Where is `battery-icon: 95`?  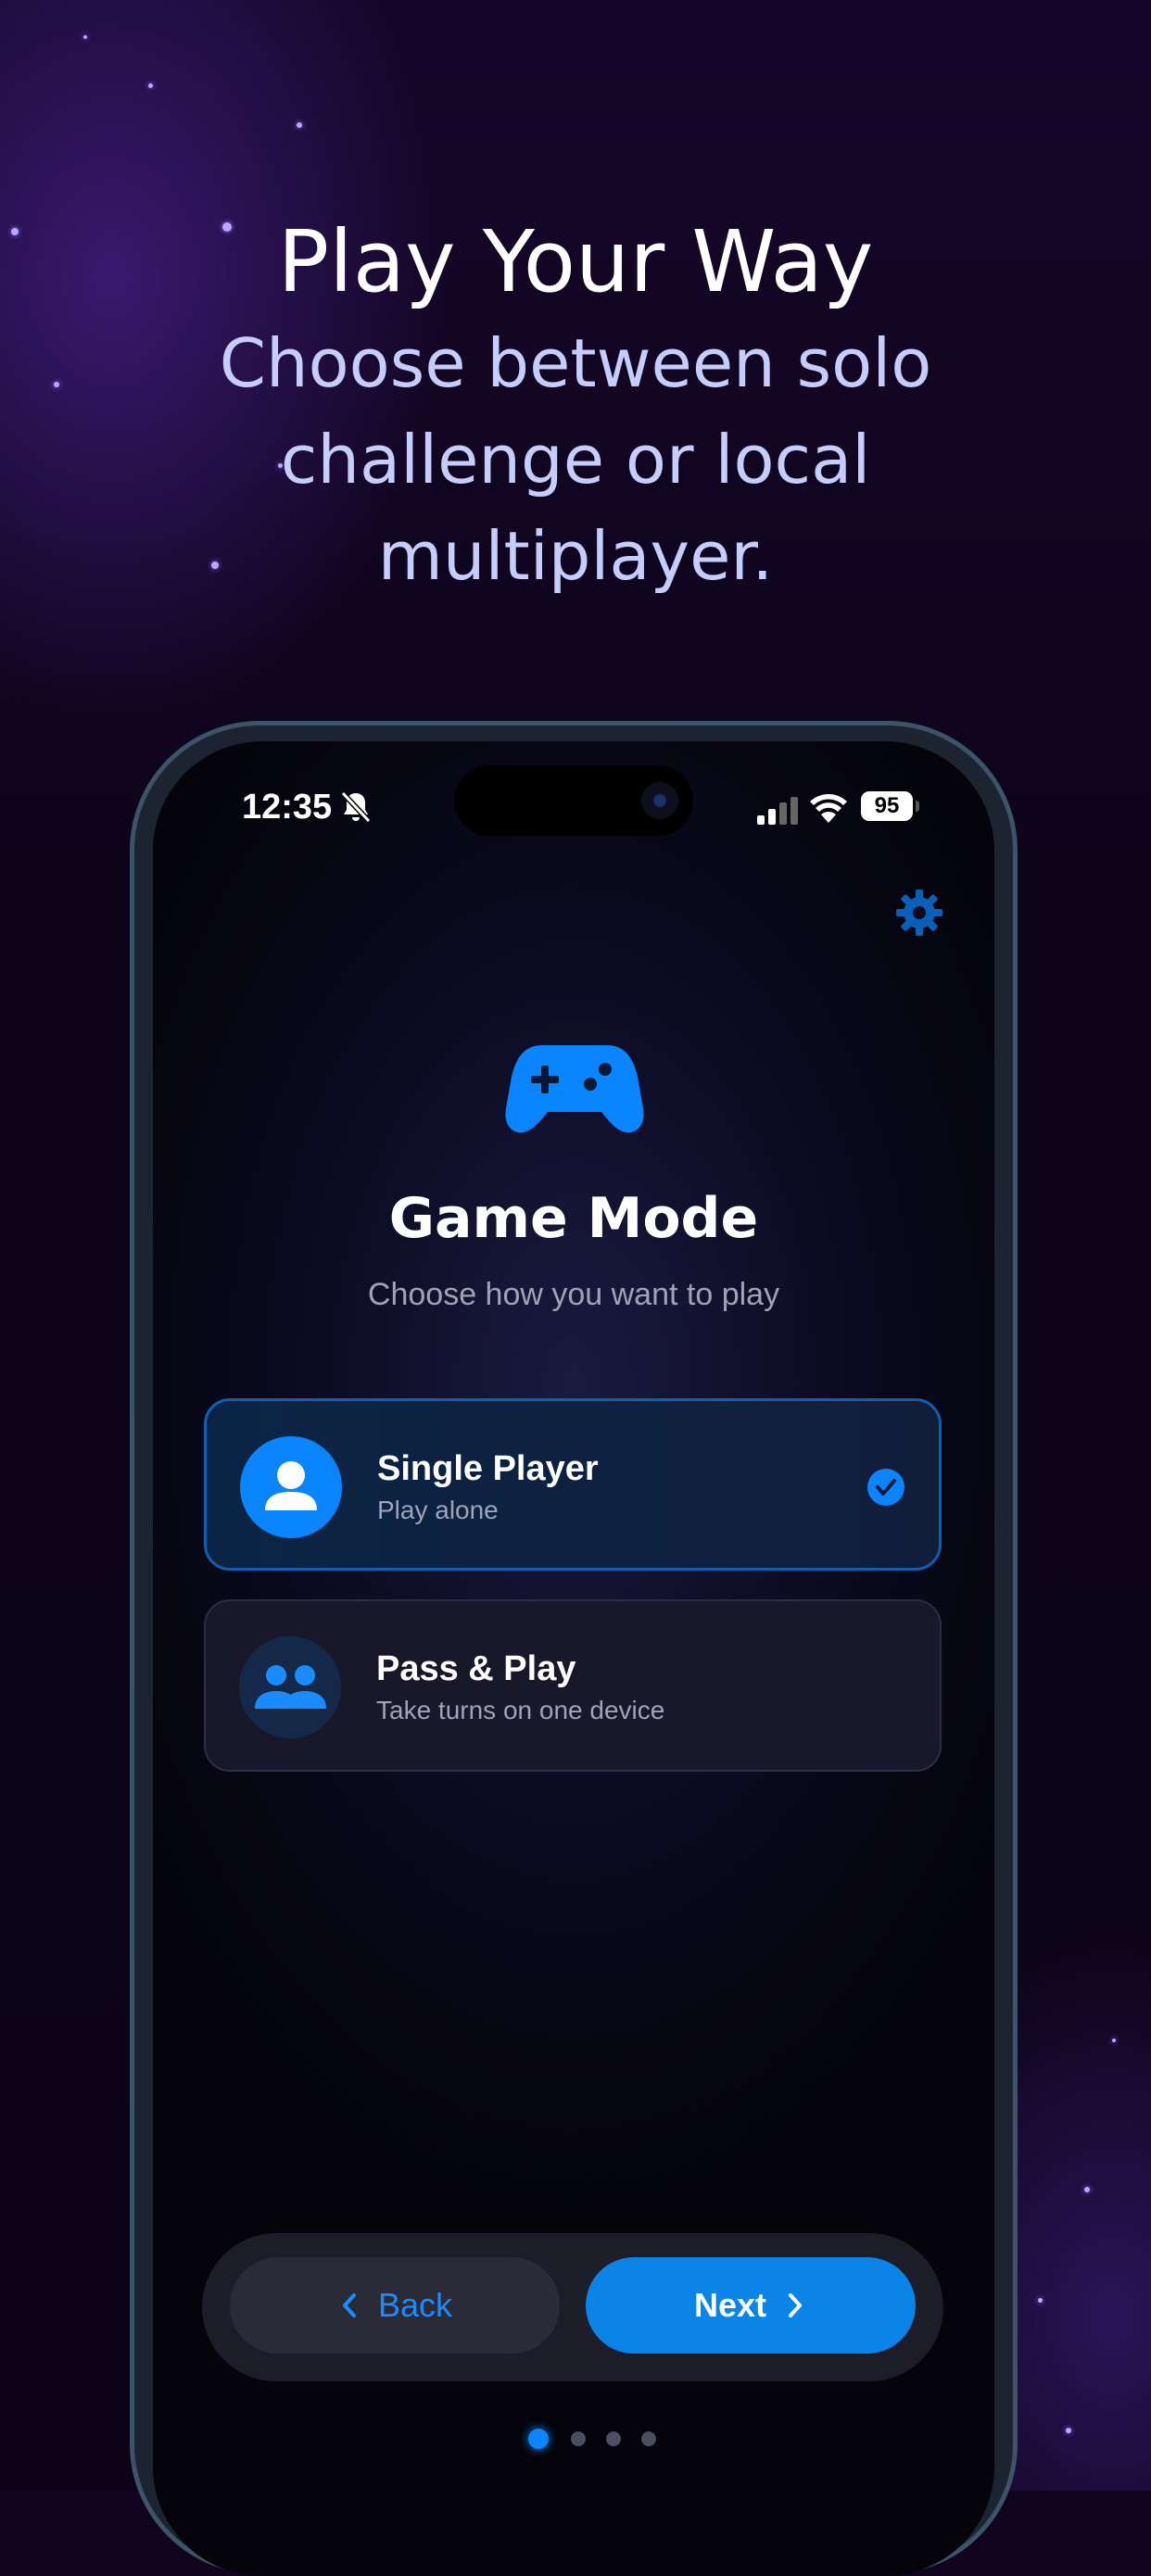 battery-icon: 95 is located at coordinates (887, 806).